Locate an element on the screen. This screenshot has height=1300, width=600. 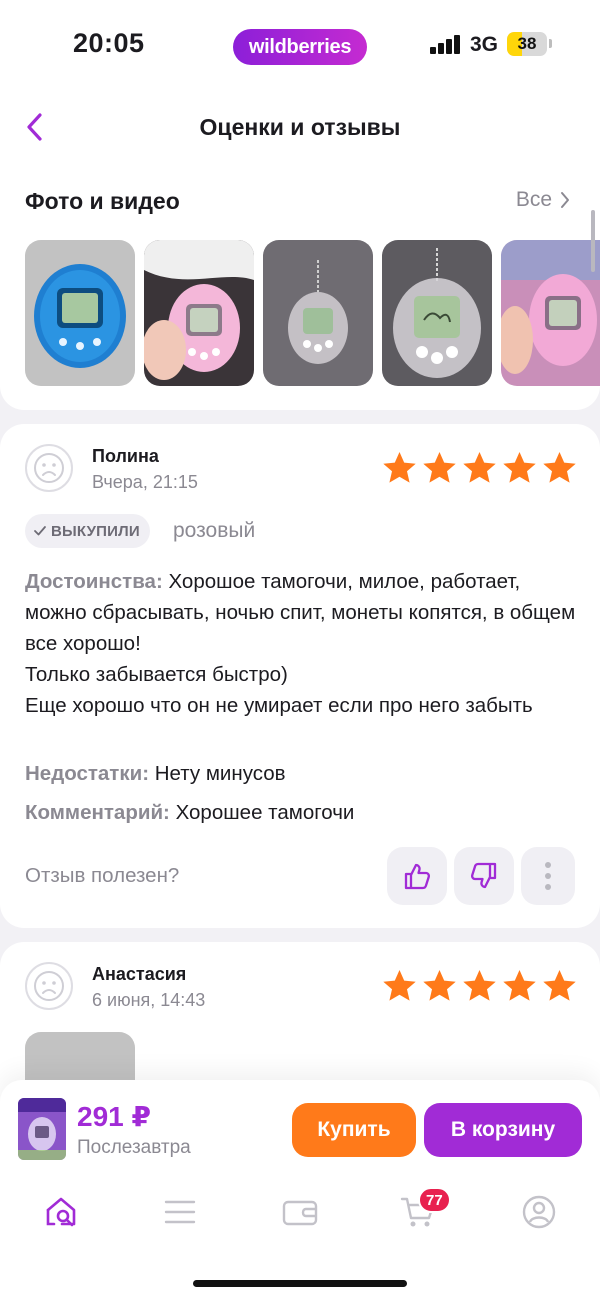
cons-label: Недостатки: is located at coordinates (87, 773).